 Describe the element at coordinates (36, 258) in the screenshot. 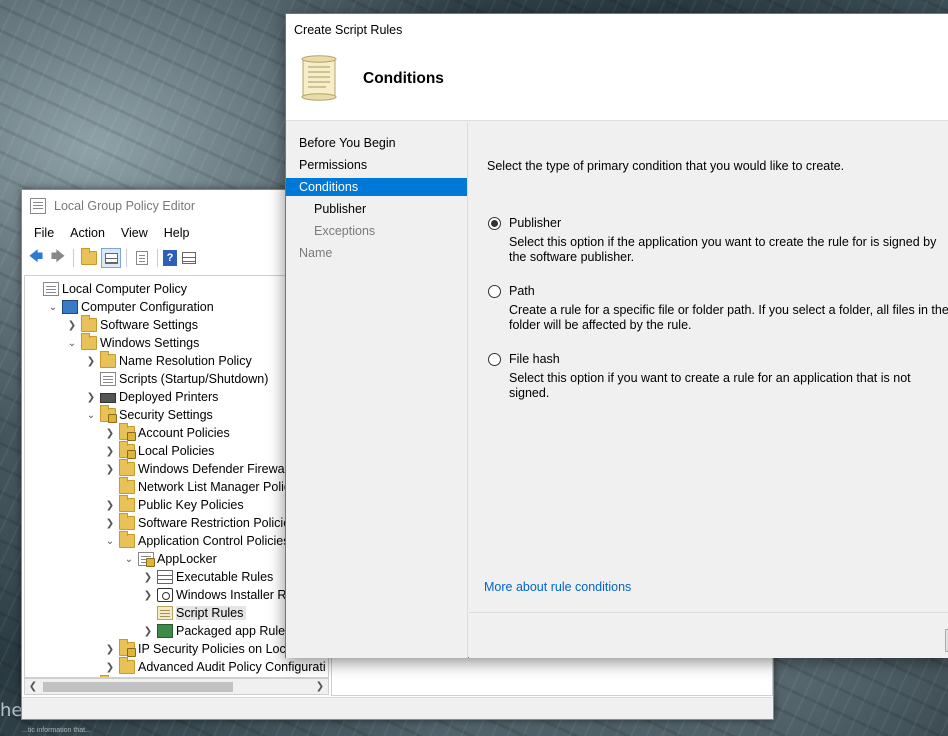

I see `back-icon: 🡄` at that location.